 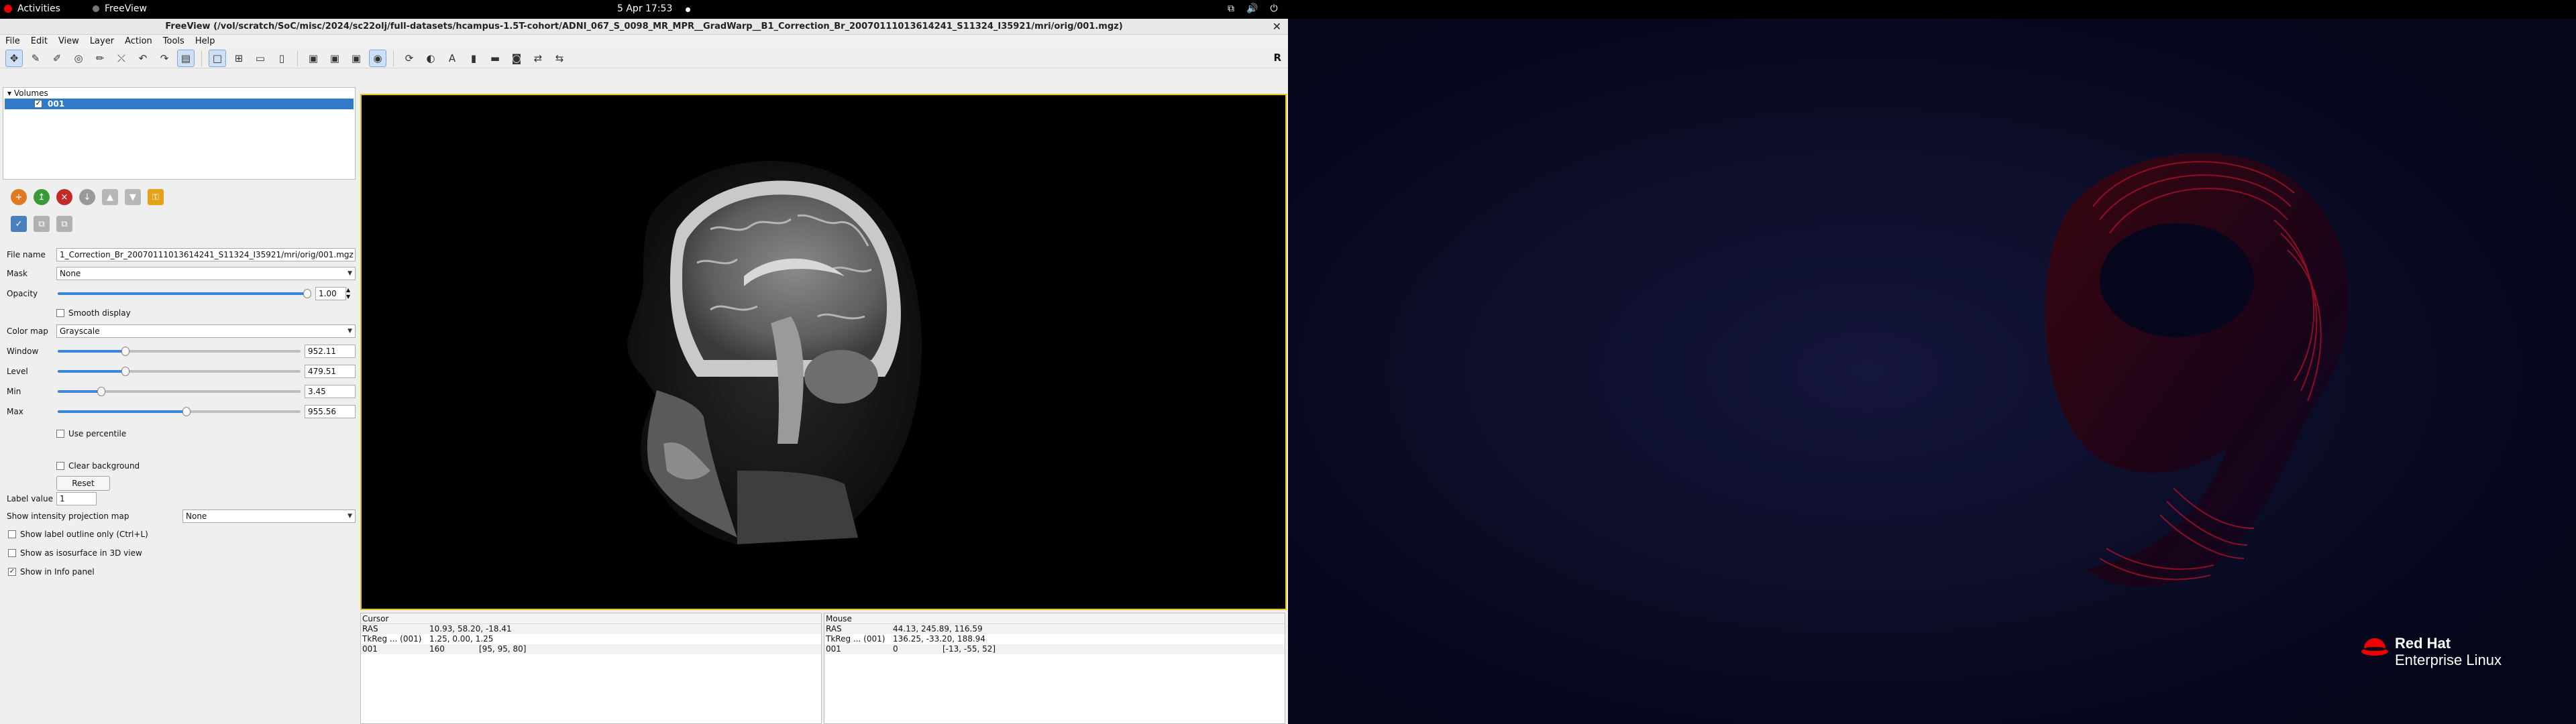 I want to click on isosurface-checkbox: Show as isosurface in 3D view, so click(x=75, y=553).